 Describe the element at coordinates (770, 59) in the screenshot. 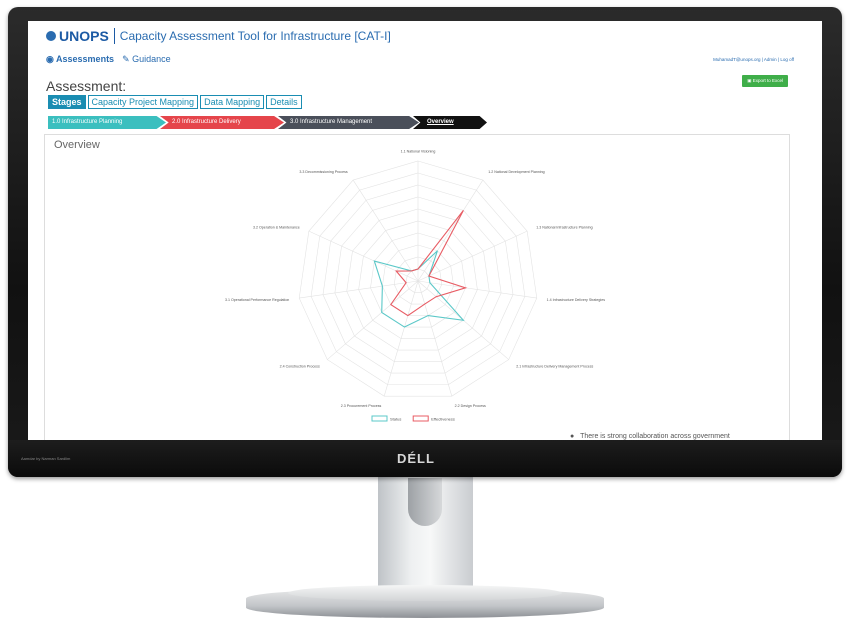

I see `admin-link: Admin` at that location.